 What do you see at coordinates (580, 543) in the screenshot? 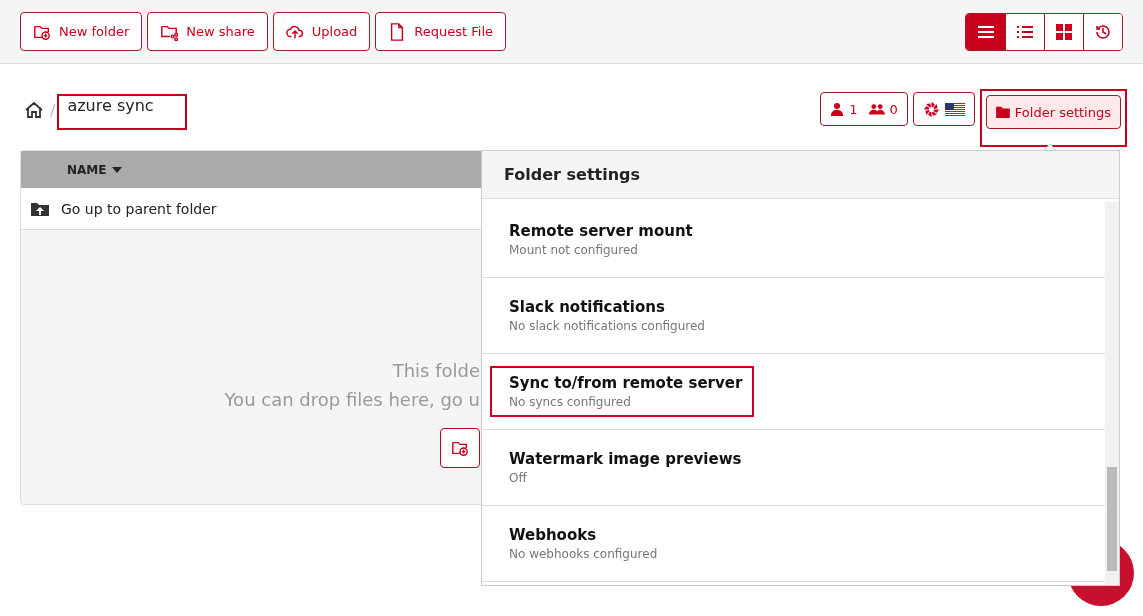
I see `settings-item: Webhooks No webhooks configured` at bounding box center [580, 543].